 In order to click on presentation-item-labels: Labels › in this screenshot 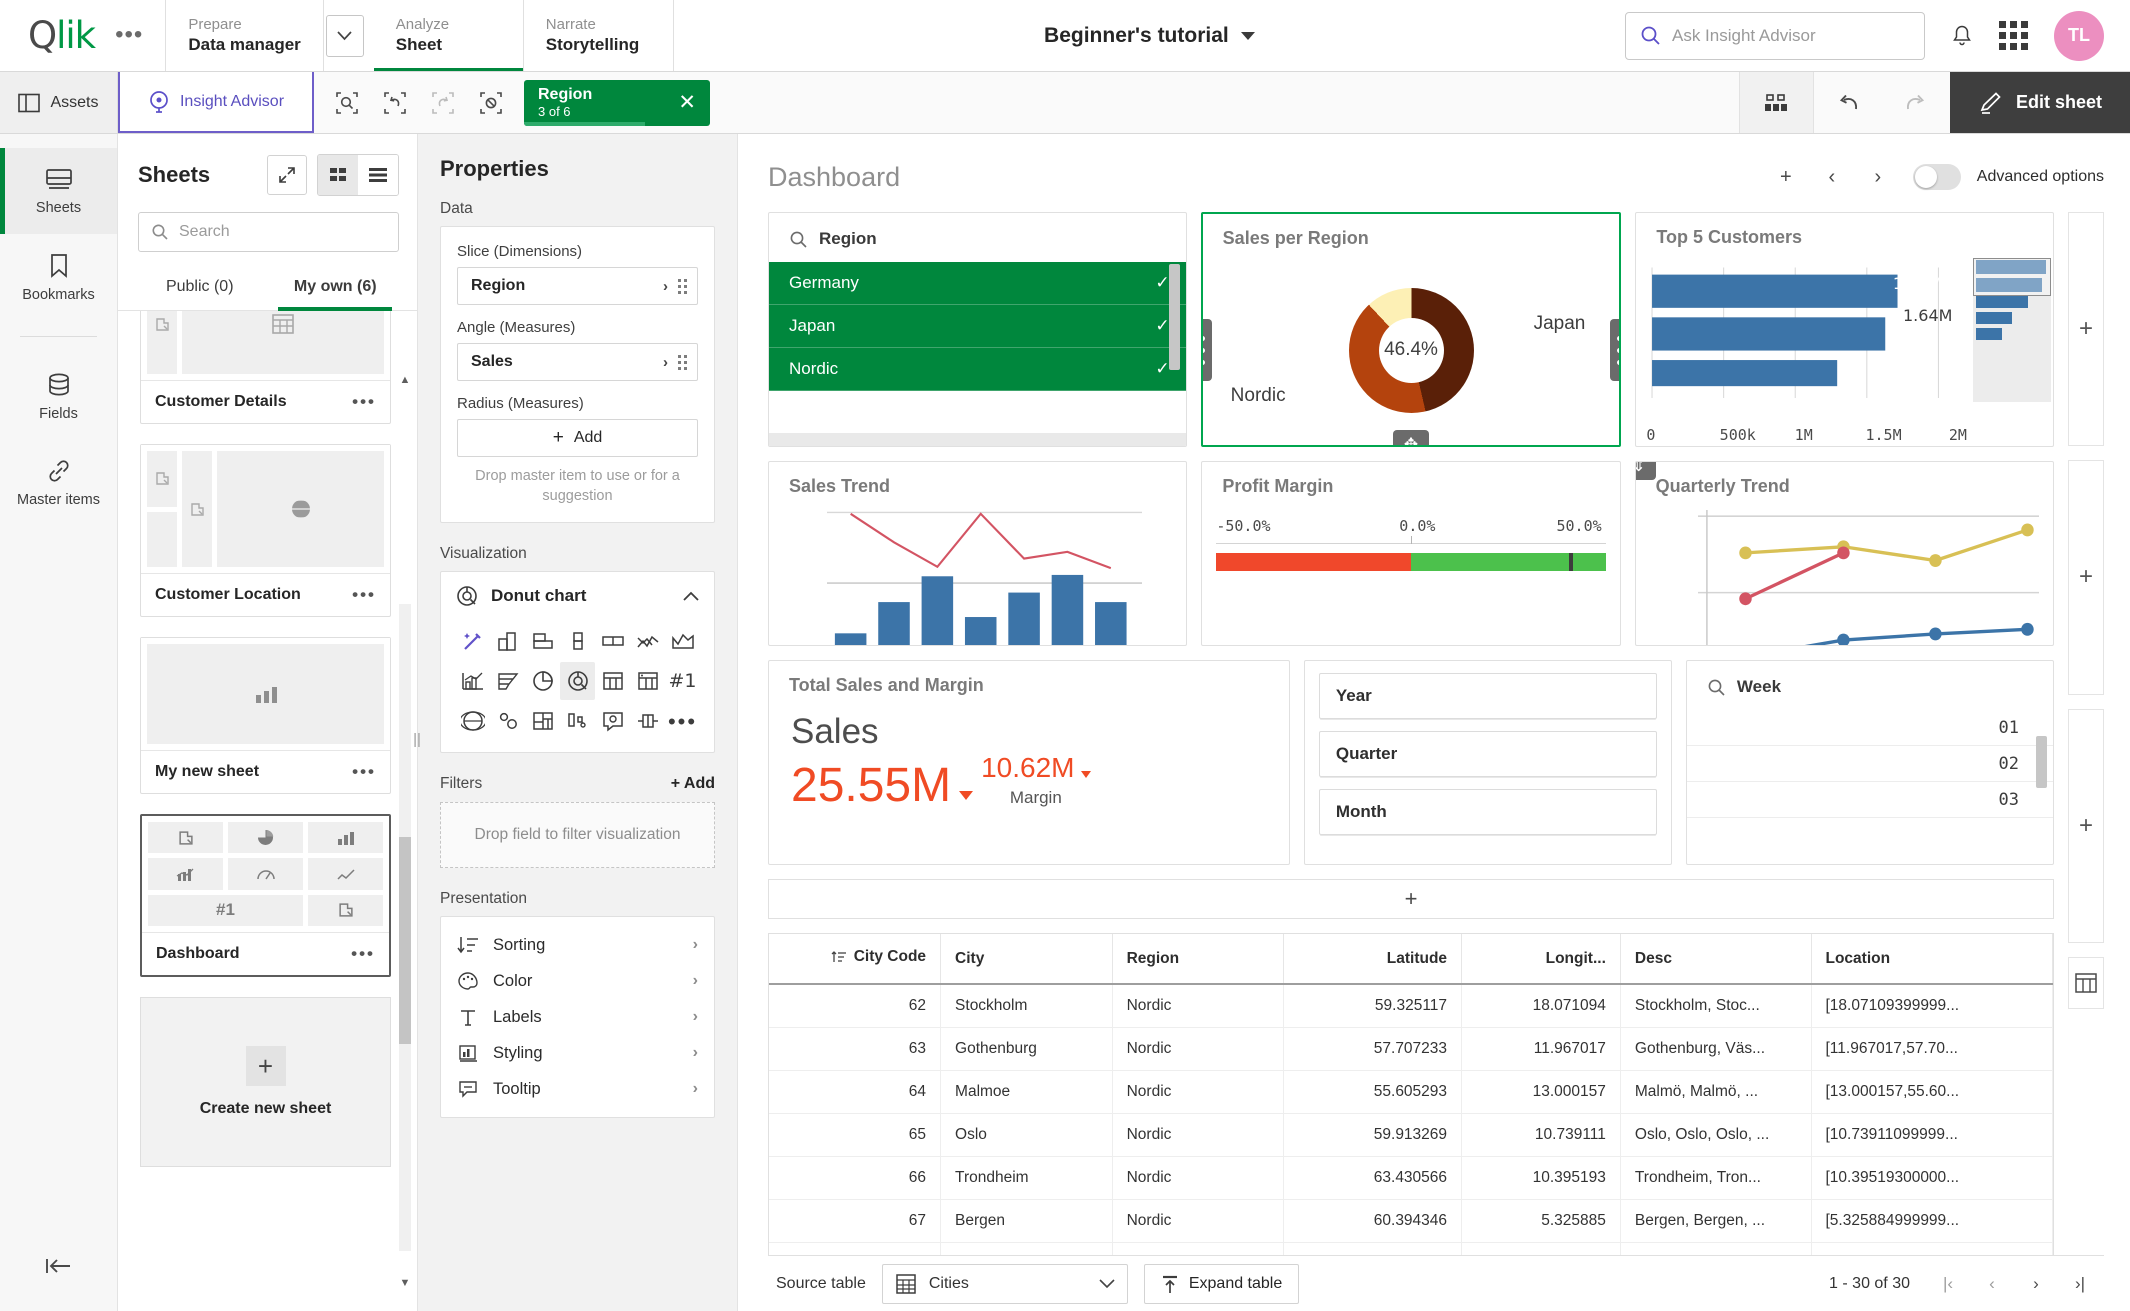, I will do `click(577, 1017)`.